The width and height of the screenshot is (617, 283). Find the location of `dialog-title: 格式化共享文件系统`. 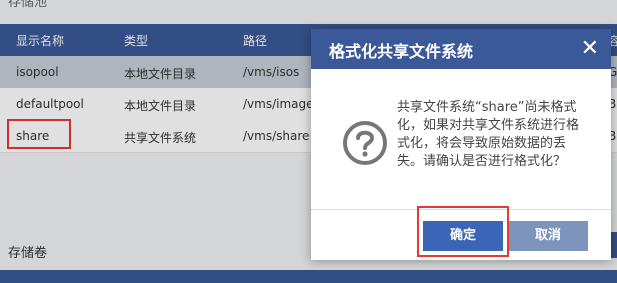

dialog-title: 格式化共享文件系统 is located at coordinates (401, 51).